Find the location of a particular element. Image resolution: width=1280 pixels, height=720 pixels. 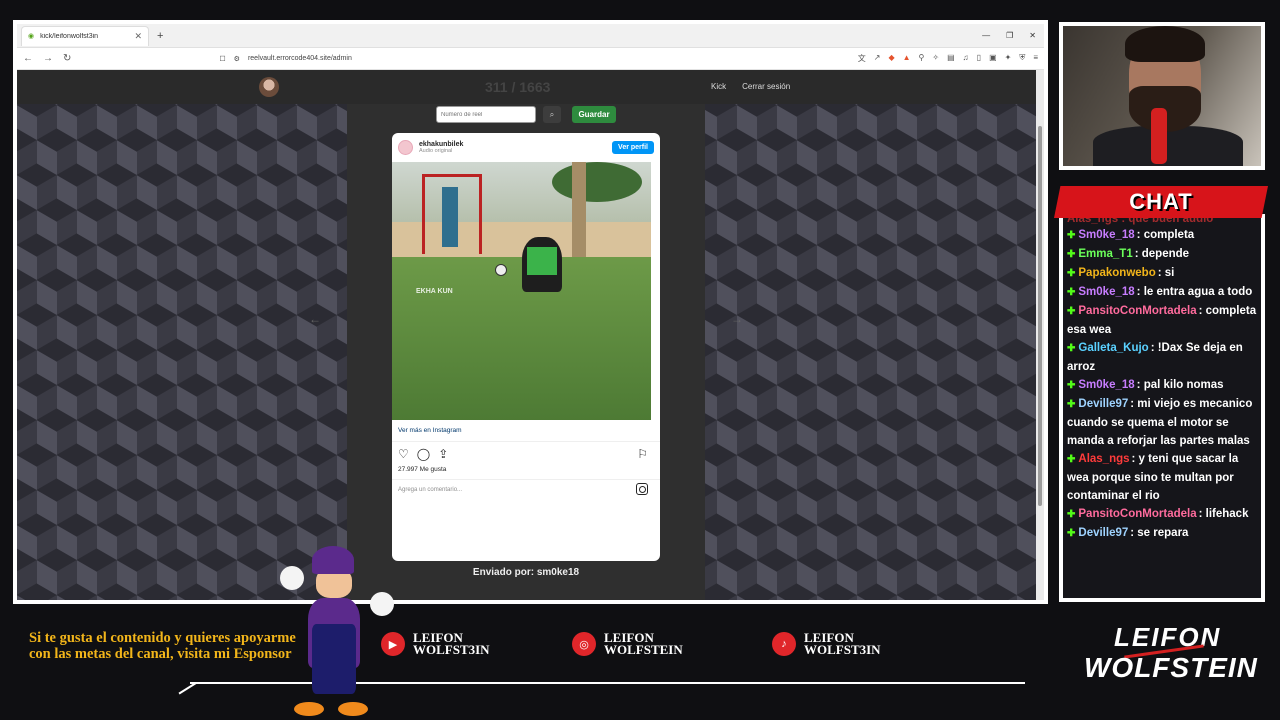

chat-message: ✚ Sm0ke_18: completa is located at coordinates (1162, 235).